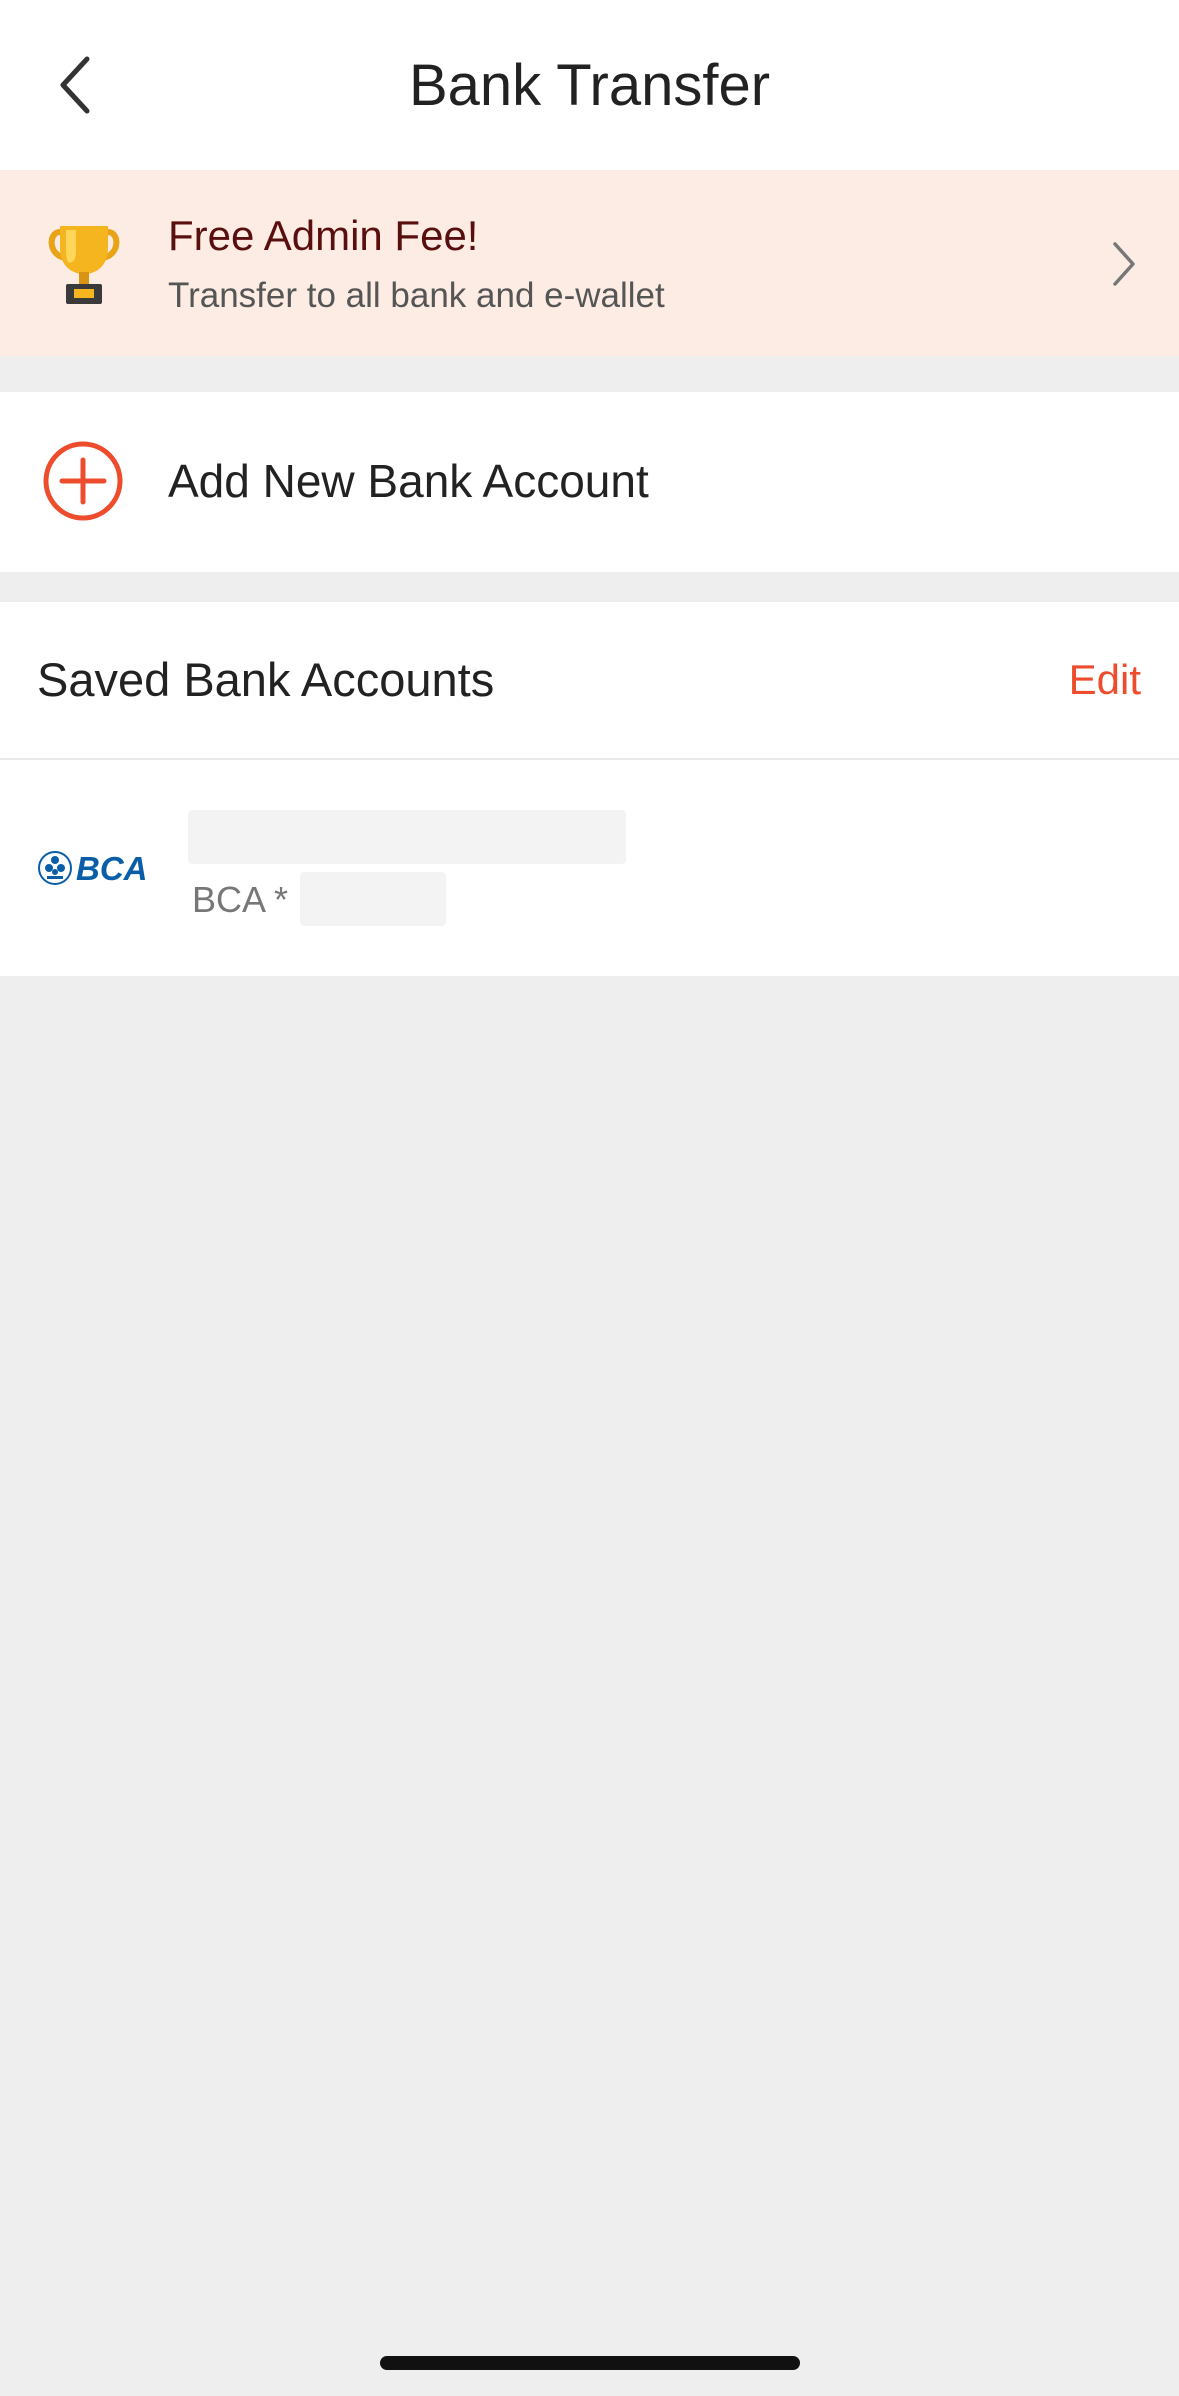  I want to click on add-new-bank-account-label: Add New Bank Account, so click(408, 481).